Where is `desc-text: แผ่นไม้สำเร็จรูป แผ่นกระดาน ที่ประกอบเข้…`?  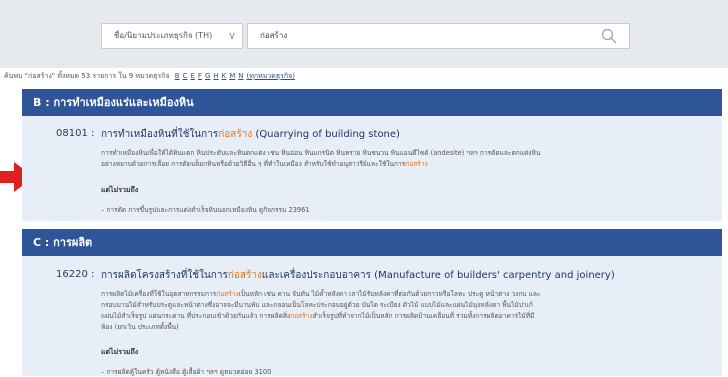
desc-text: แผ่นไม้สำเร็จรูป แผ่นกระดาน ที่ประกอบเข้… is located at coordinates (196, 316).